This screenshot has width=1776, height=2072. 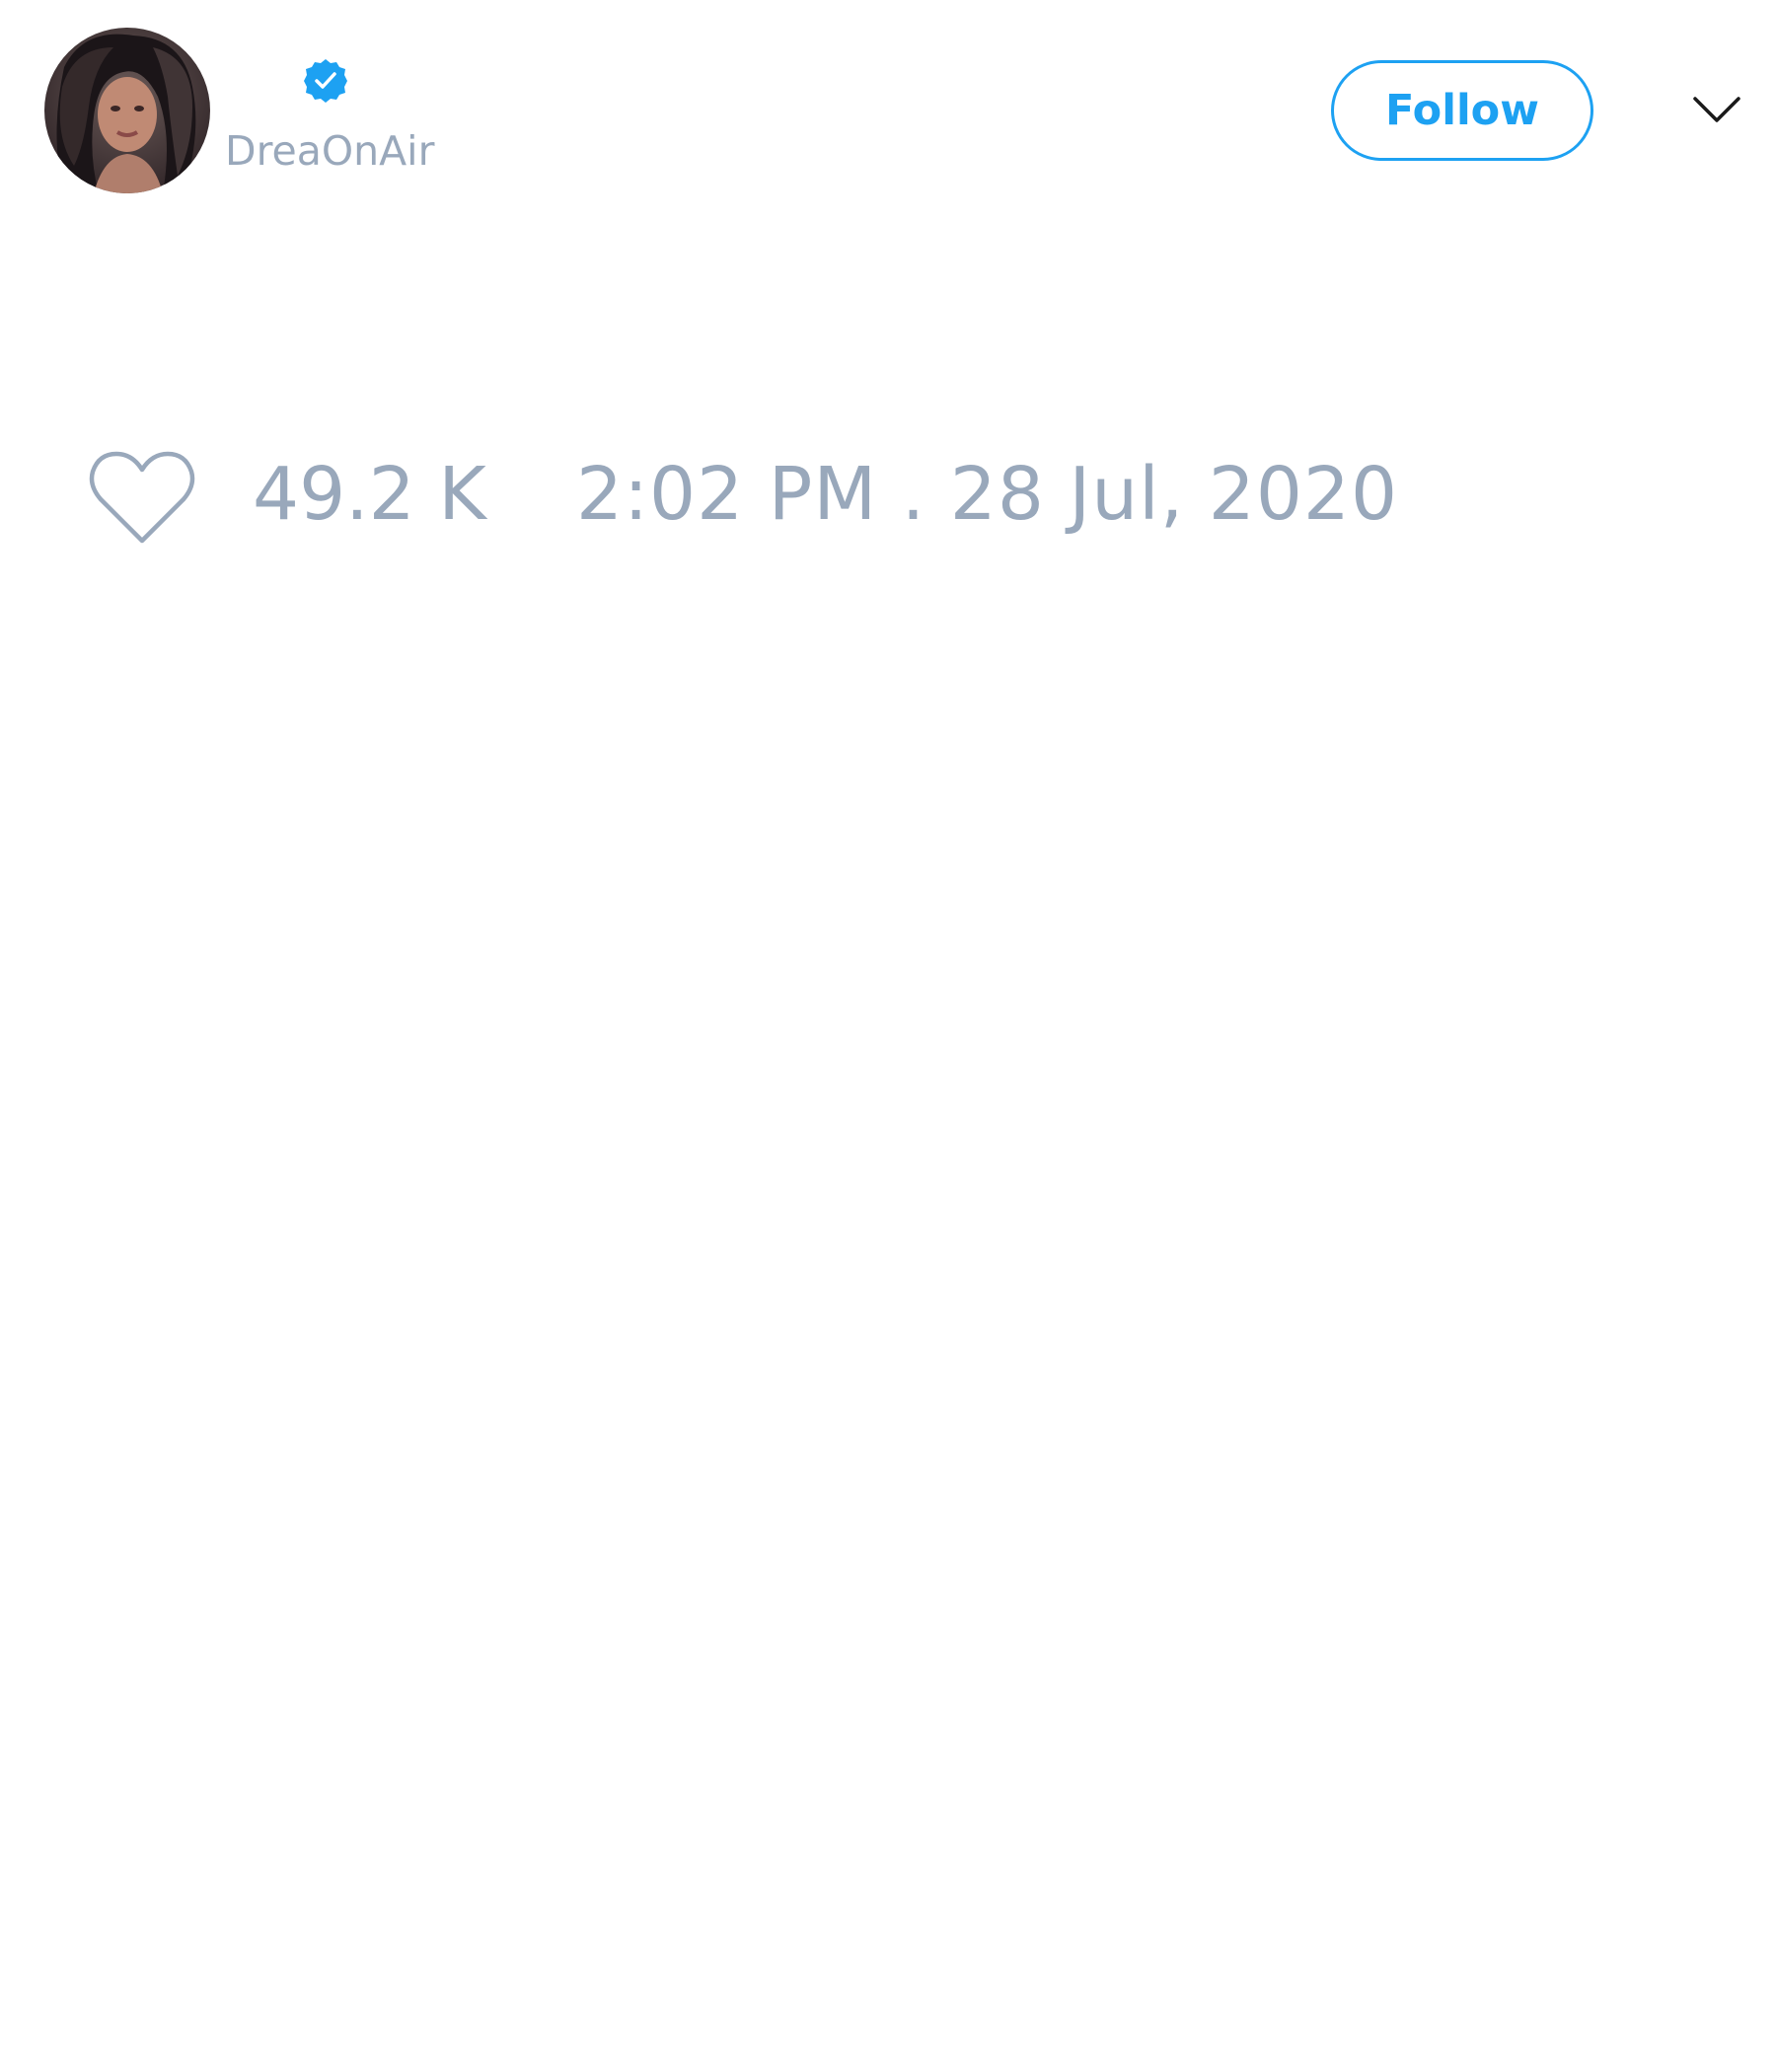 I want to click on like-count: 49.2 K, so click(x=370, y=495).